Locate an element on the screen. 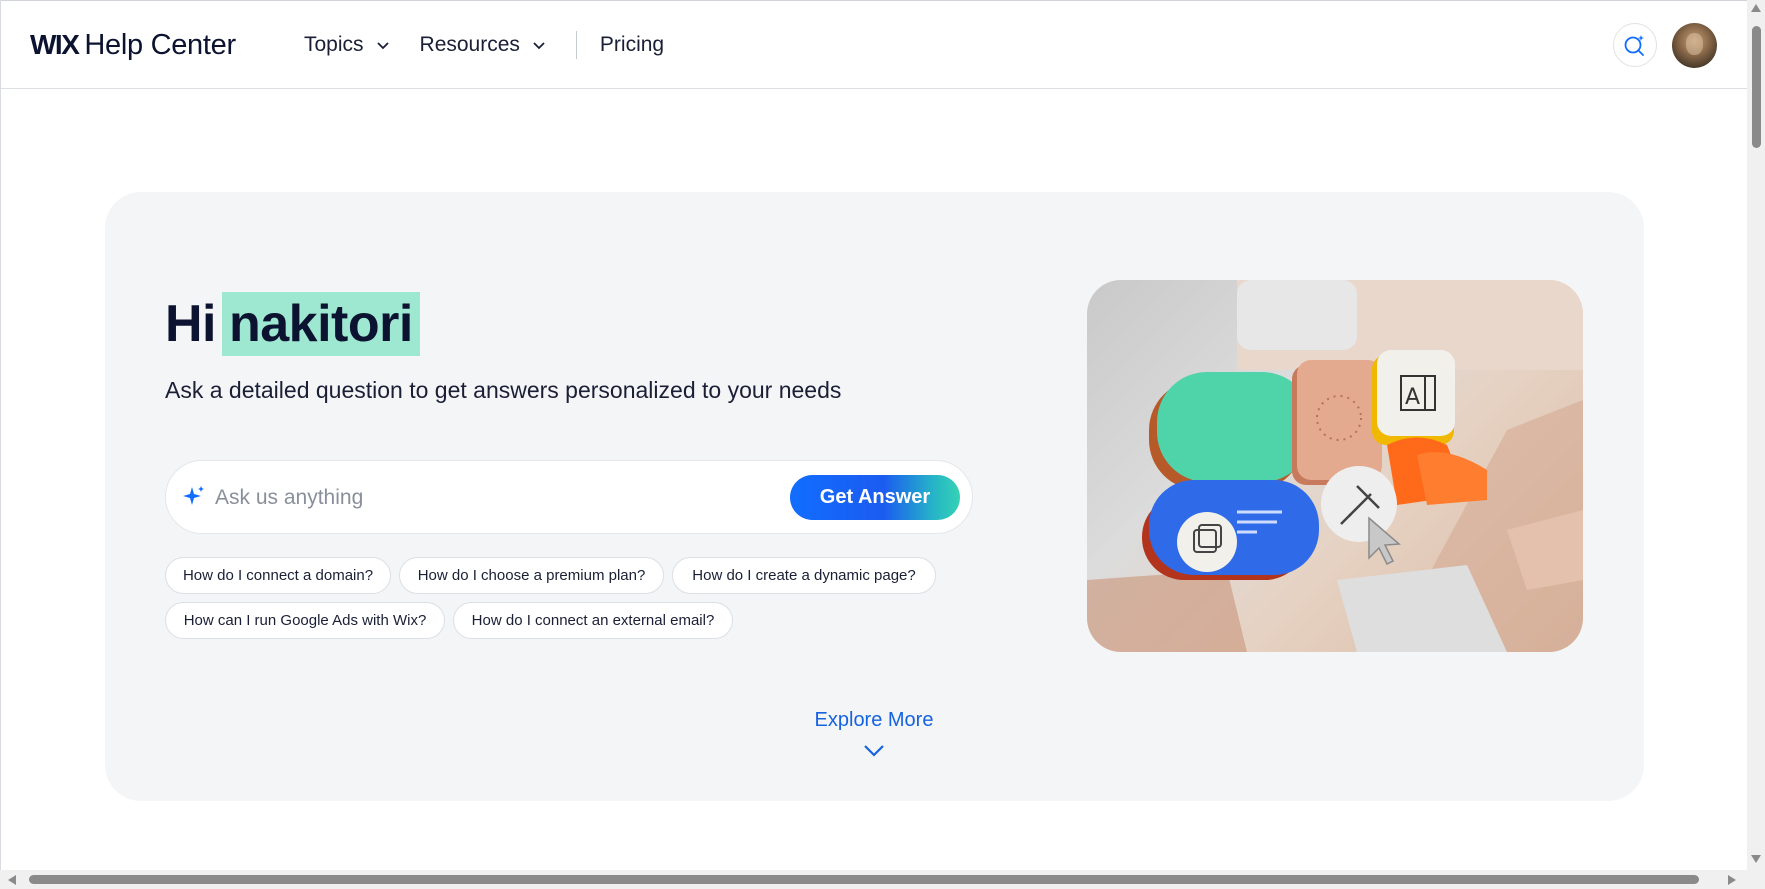 Image resolution: width=1765 pixels, height=889 pixels. get-answer-button: Get Answer is located at coordinates (875, 497).